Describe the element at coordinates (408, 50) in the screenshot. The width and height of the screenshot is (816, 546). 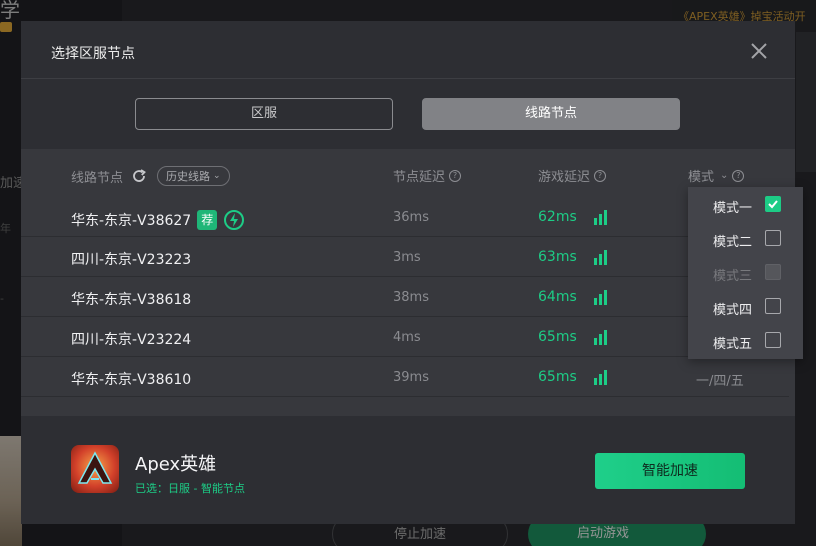
I see `dialog-header: 选择区服节点` at that location.